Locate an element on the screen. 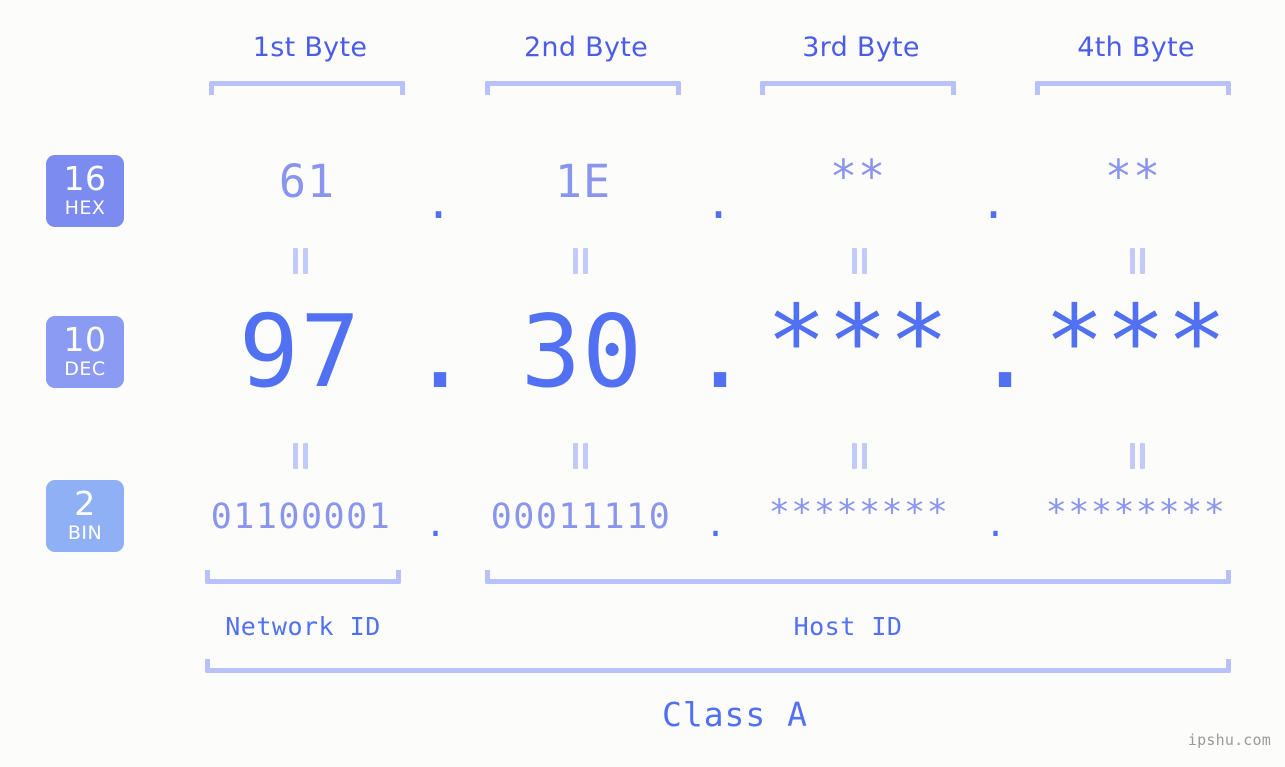 The width and height of the screenshot is (1285, 767). hex-byte-1: 61 is located at coordinates (307, 181).